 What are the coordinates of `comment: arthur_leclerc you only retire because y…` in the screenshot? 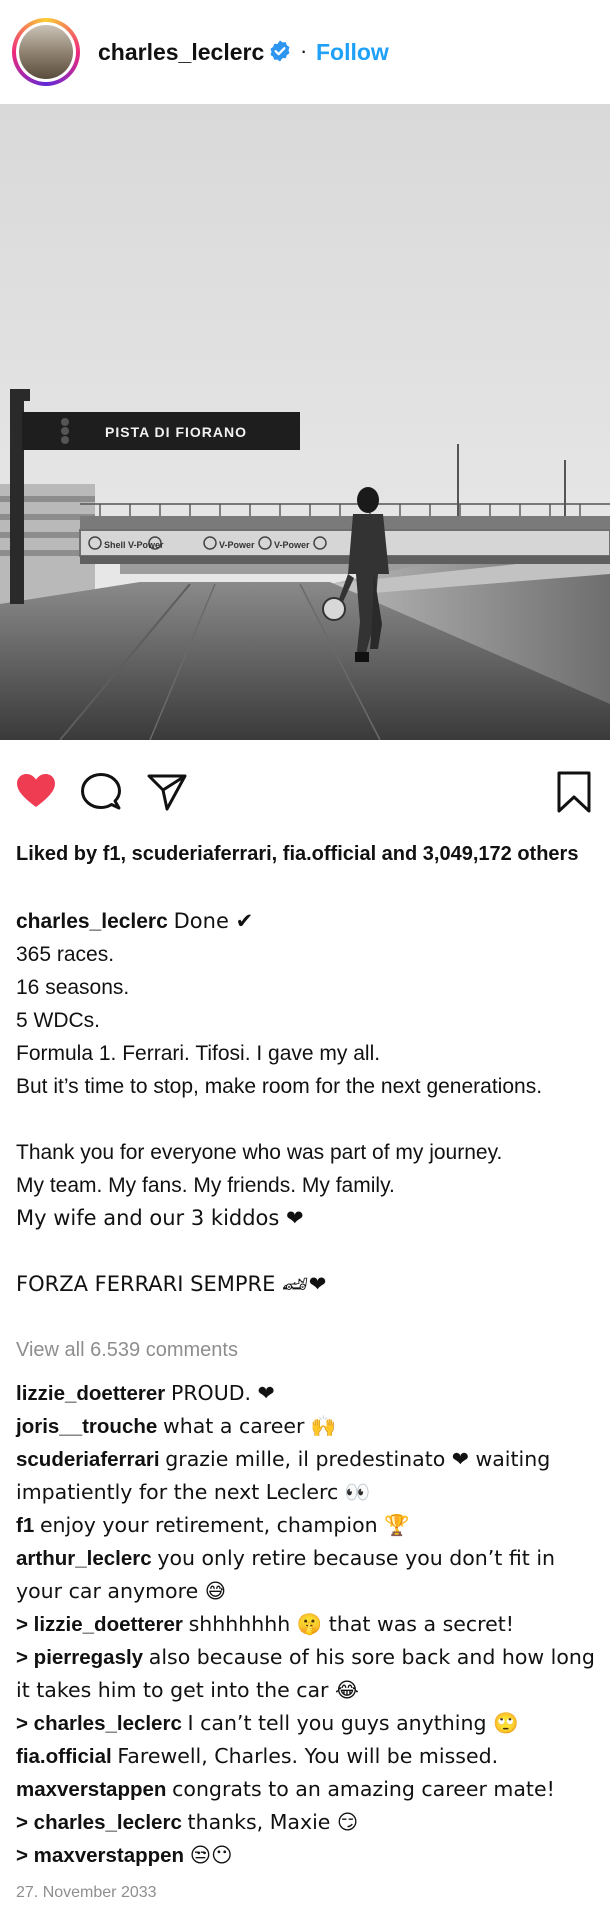 It's located at (308, 1575).